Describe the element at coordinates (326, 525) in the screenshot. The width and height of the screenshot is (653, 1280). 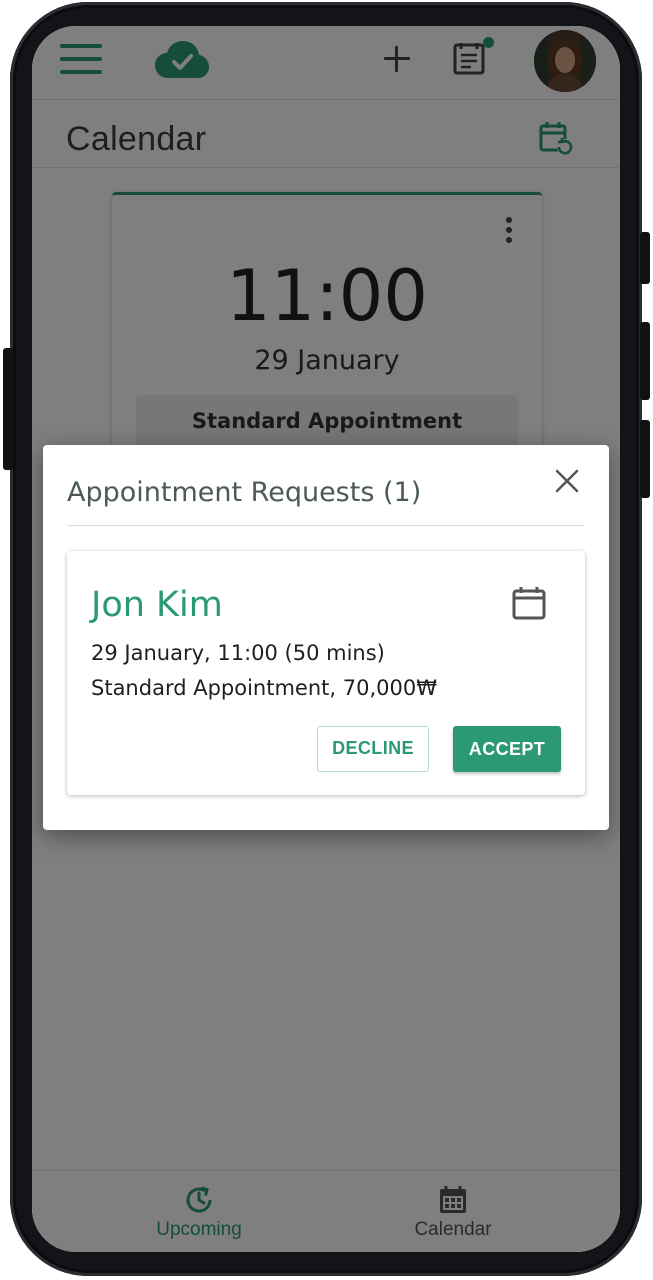
I see `dialog-divider` at that location.